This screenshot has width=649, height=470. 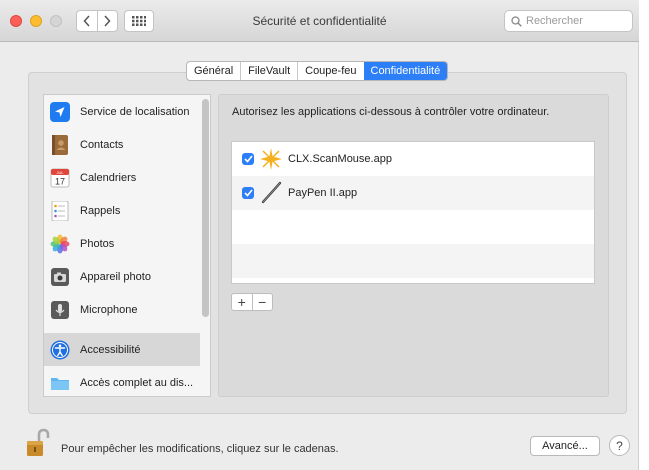 What do you see at coordinates (323, 193) in the screenshot?
I see `app-name: PayPen II.app` at bounding box center [323, 193].